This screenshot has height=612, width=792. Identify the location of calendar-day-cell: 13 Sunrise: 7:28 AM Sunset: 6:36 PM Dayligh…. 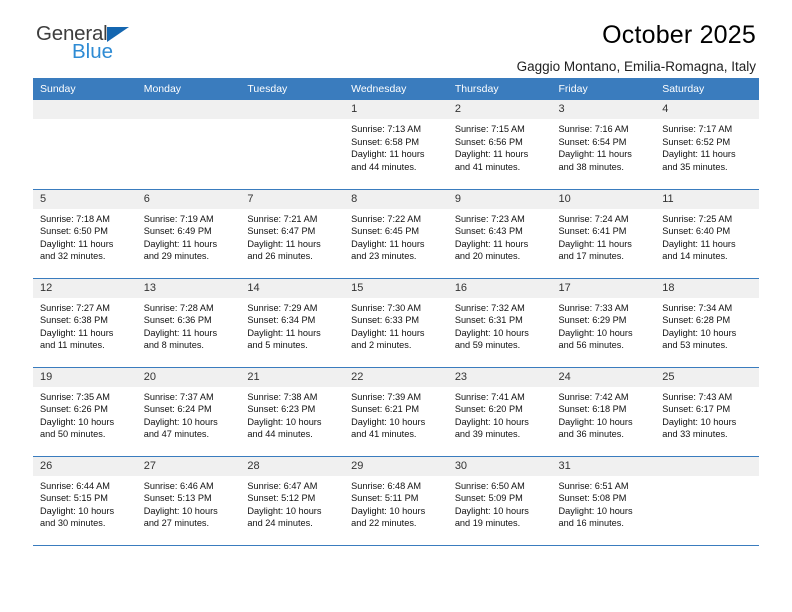
(188, 323).